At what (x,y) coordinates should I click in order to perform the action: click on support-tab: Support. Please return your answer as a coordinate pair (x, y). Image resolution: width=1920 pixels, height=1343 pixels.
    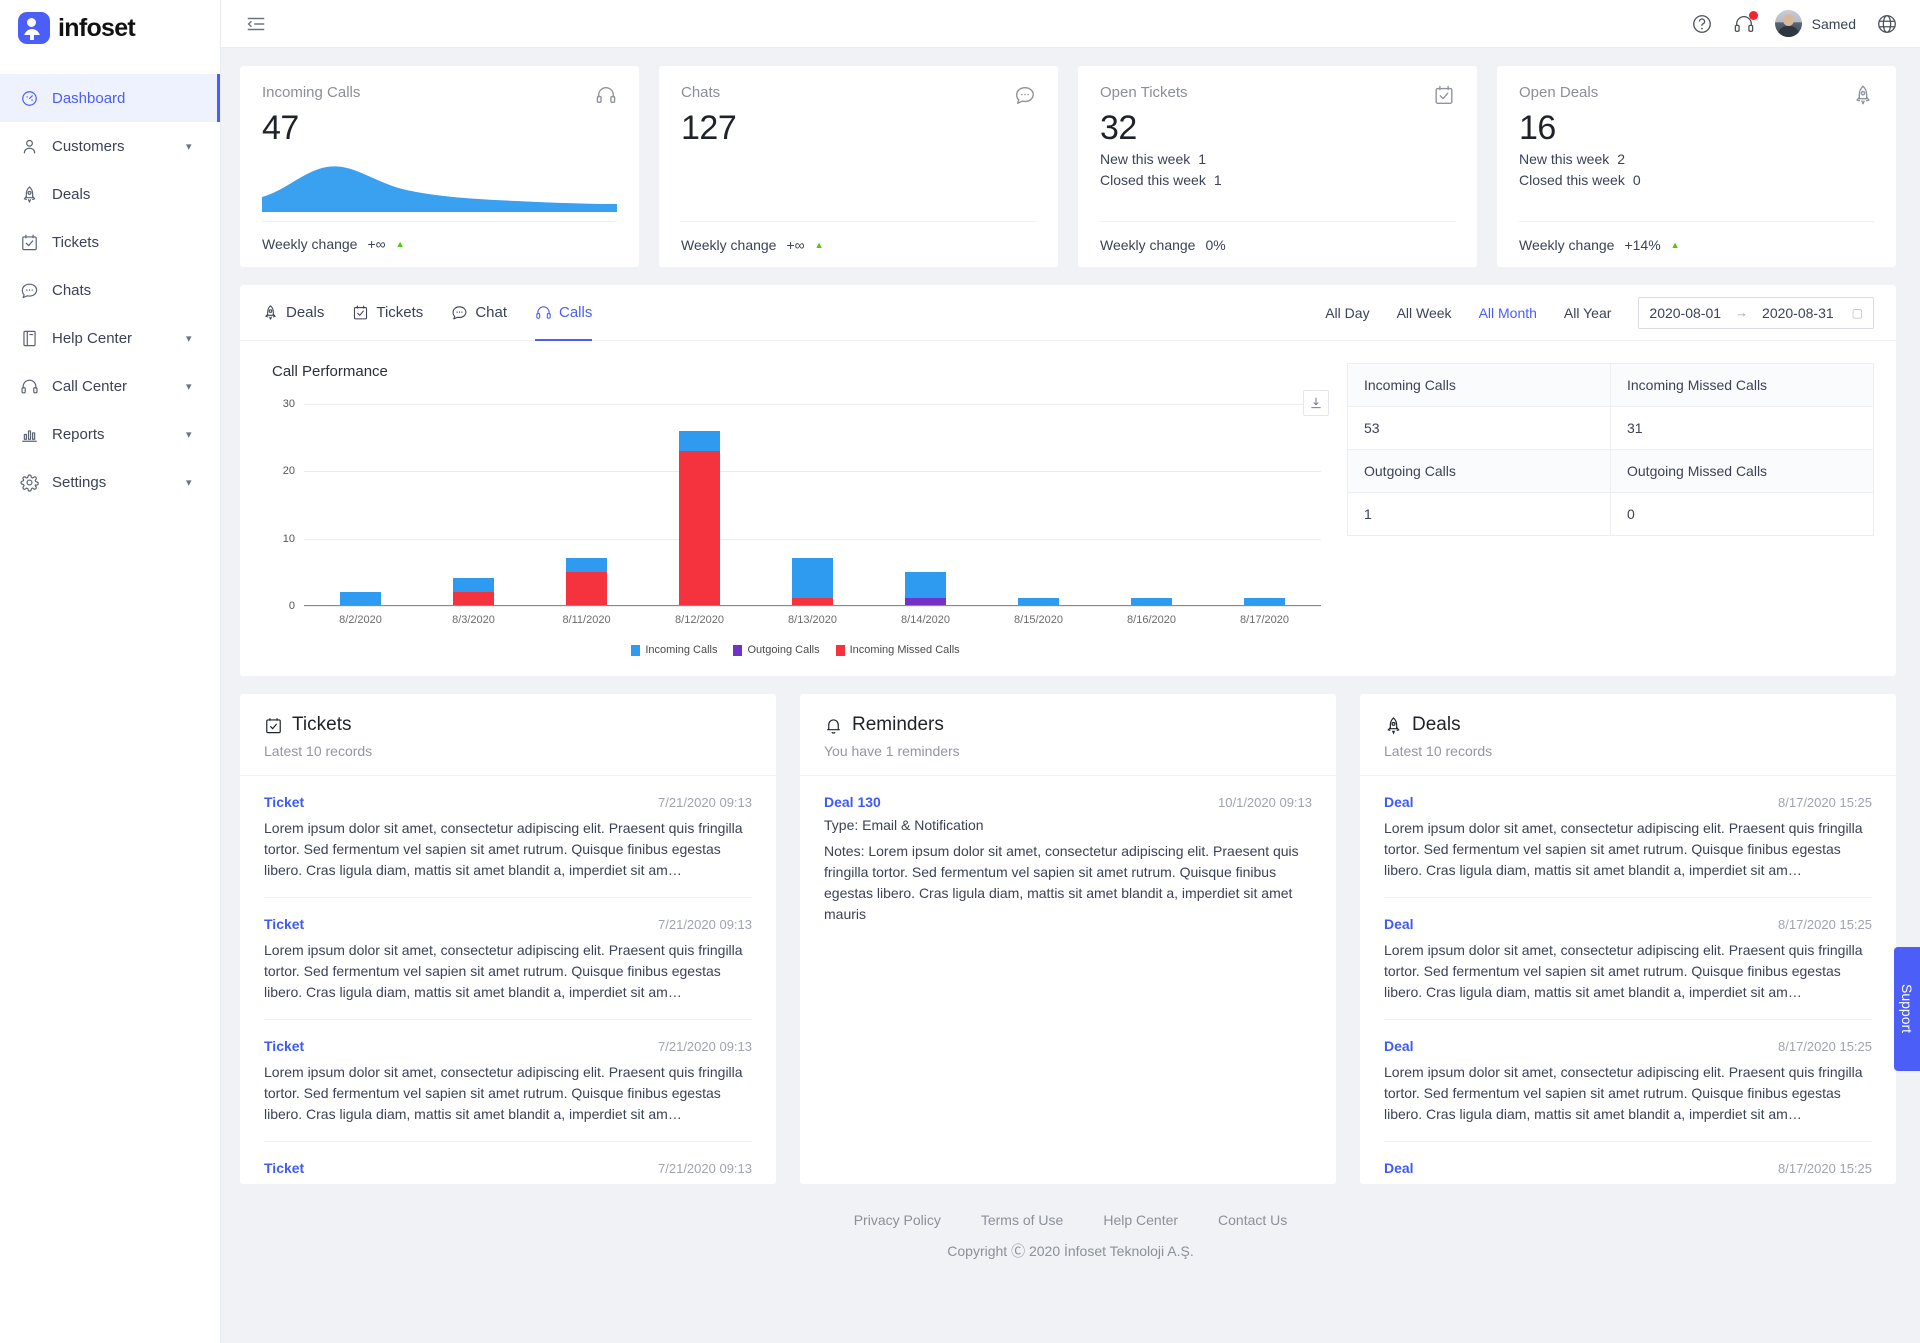
    Looking at the image, I should click on (1907, 1009).